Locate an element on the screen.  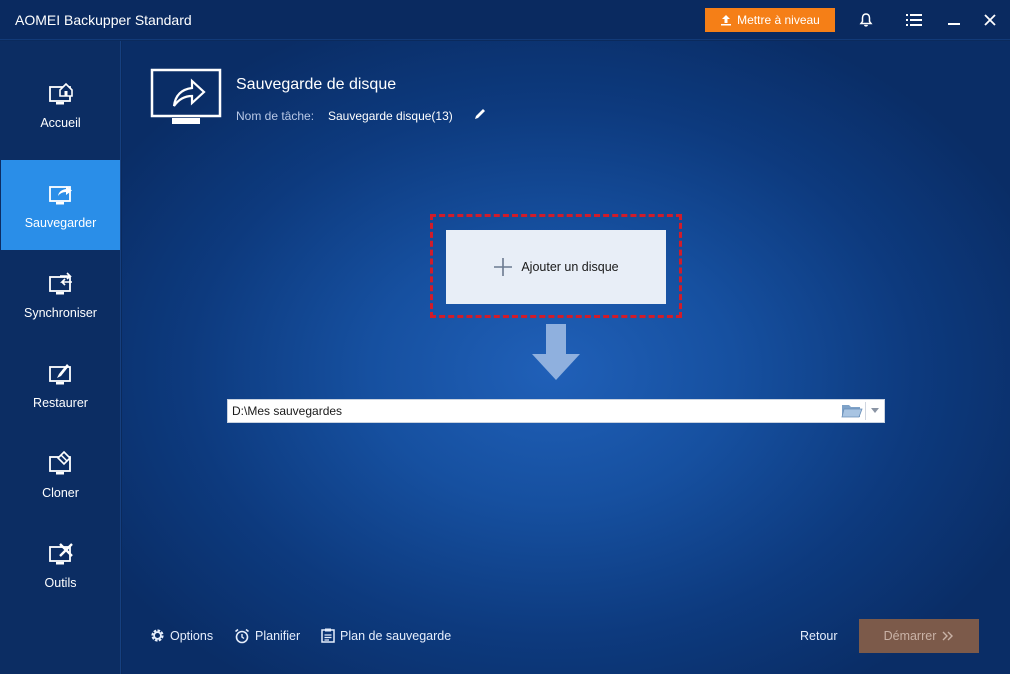
minimize-icon is located at coordinates (954, 20).